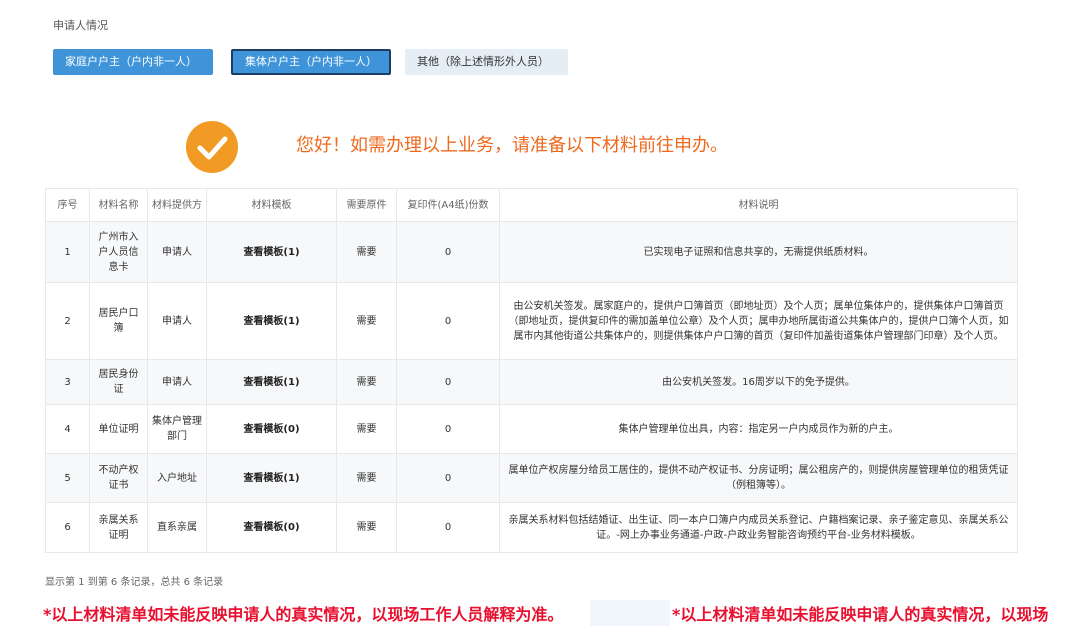  Describe the element at coordinates (448, 205) in the screenshot. I see `header-copies: 复印件(A4纸)份数` at that location.